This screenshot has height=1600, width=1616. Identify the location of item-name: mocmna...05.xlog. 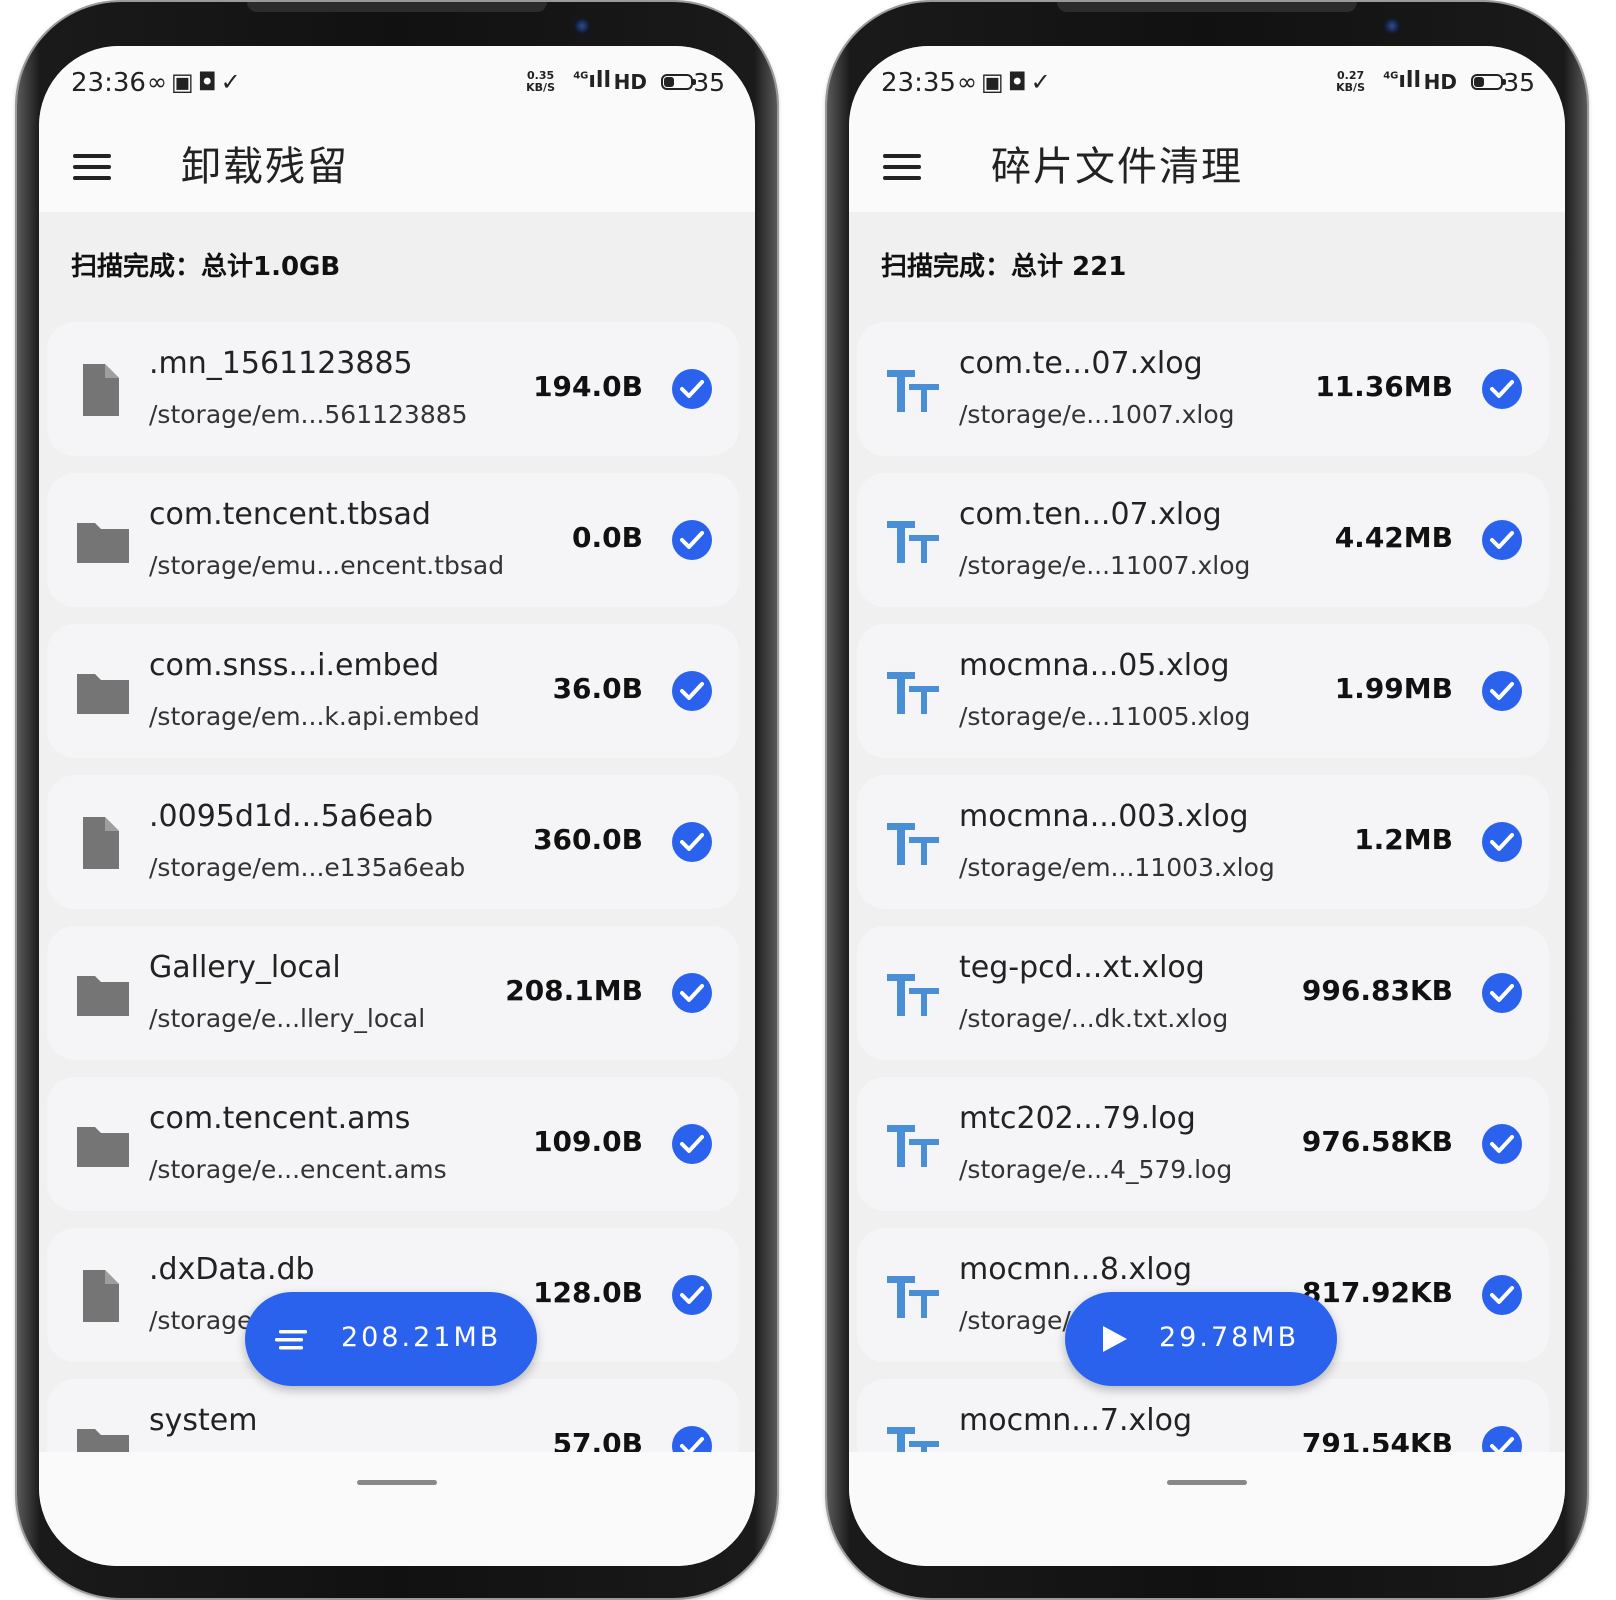
(1094, 665).